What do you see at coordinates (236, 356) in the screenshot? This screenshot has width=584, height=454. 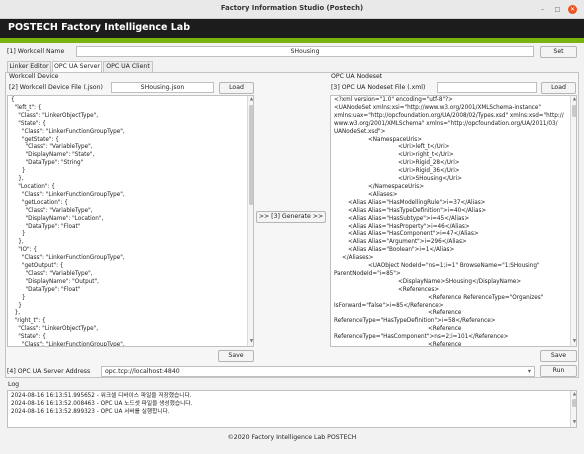 I see `device-save-button: Save` at bounding box center [236, 356].